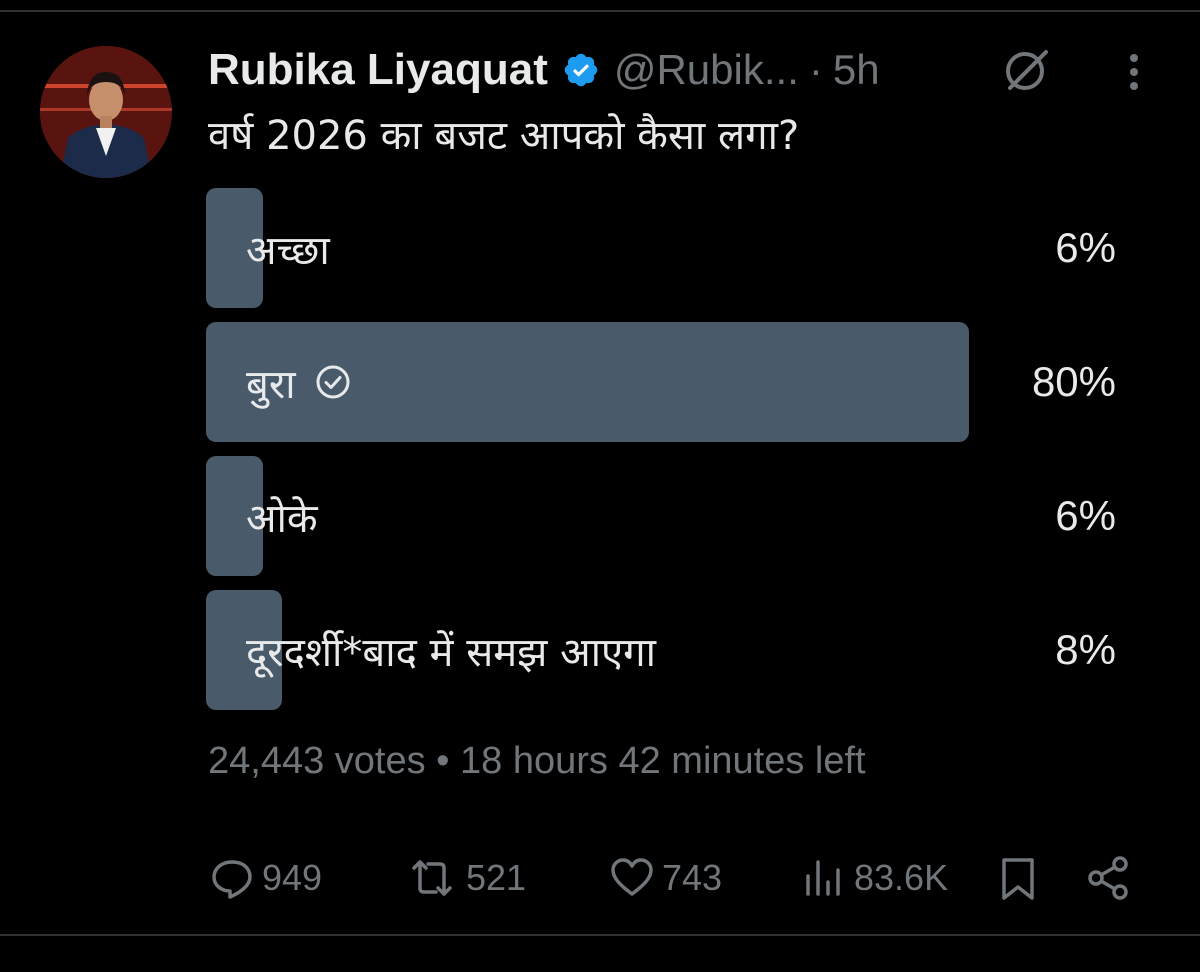 The height and width of the screenshot is (972, 1200). I want to click on grok-icon, so click(1025, 71).